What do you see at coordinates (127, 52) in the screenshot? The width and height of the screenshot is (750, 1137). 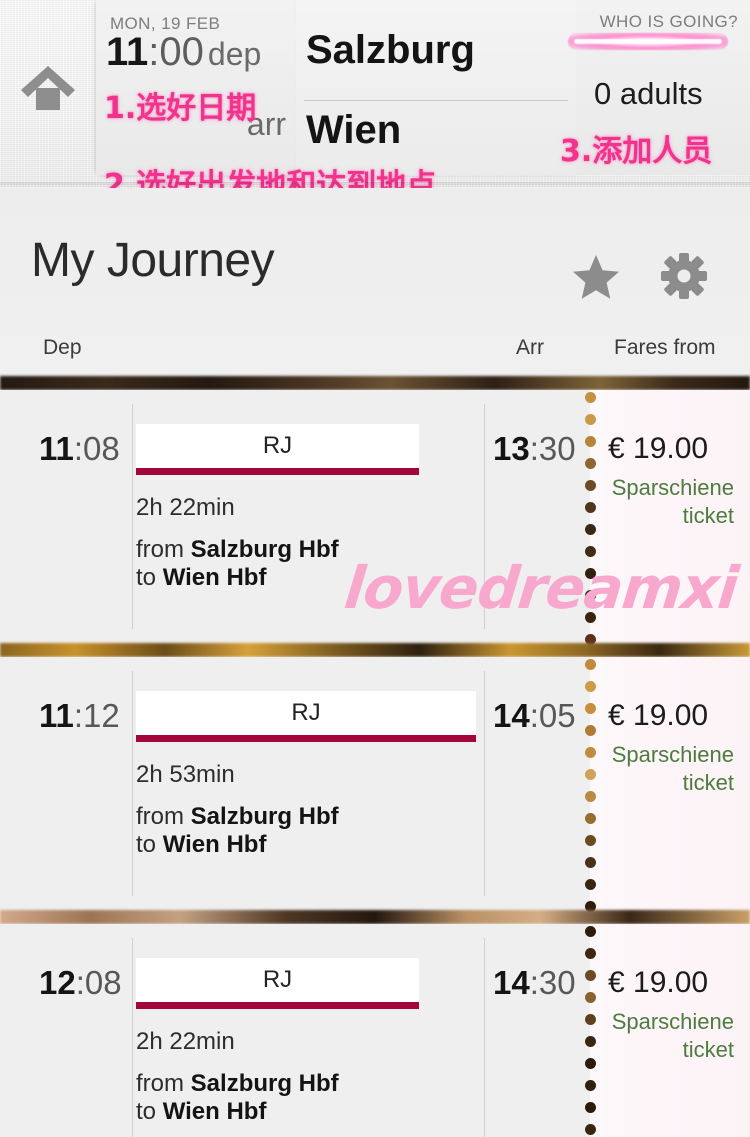 I see `dep-hour: 11` at bounding box center [127, 52].